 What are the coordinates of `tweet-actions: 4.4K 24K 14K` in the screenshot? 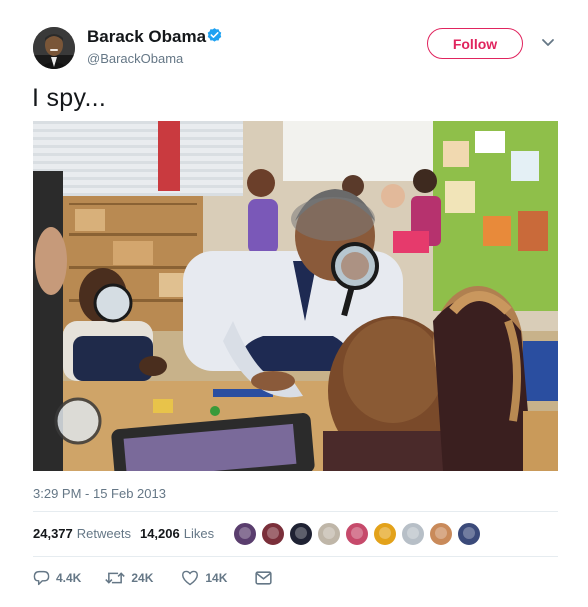 It's located at (153, 578).